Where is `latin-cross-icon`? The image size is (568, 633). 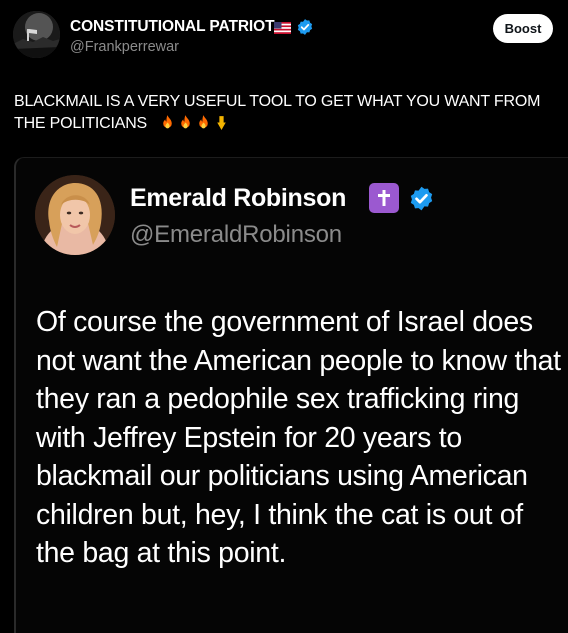
latin-cross-icon is located at coordinates (384, 198).